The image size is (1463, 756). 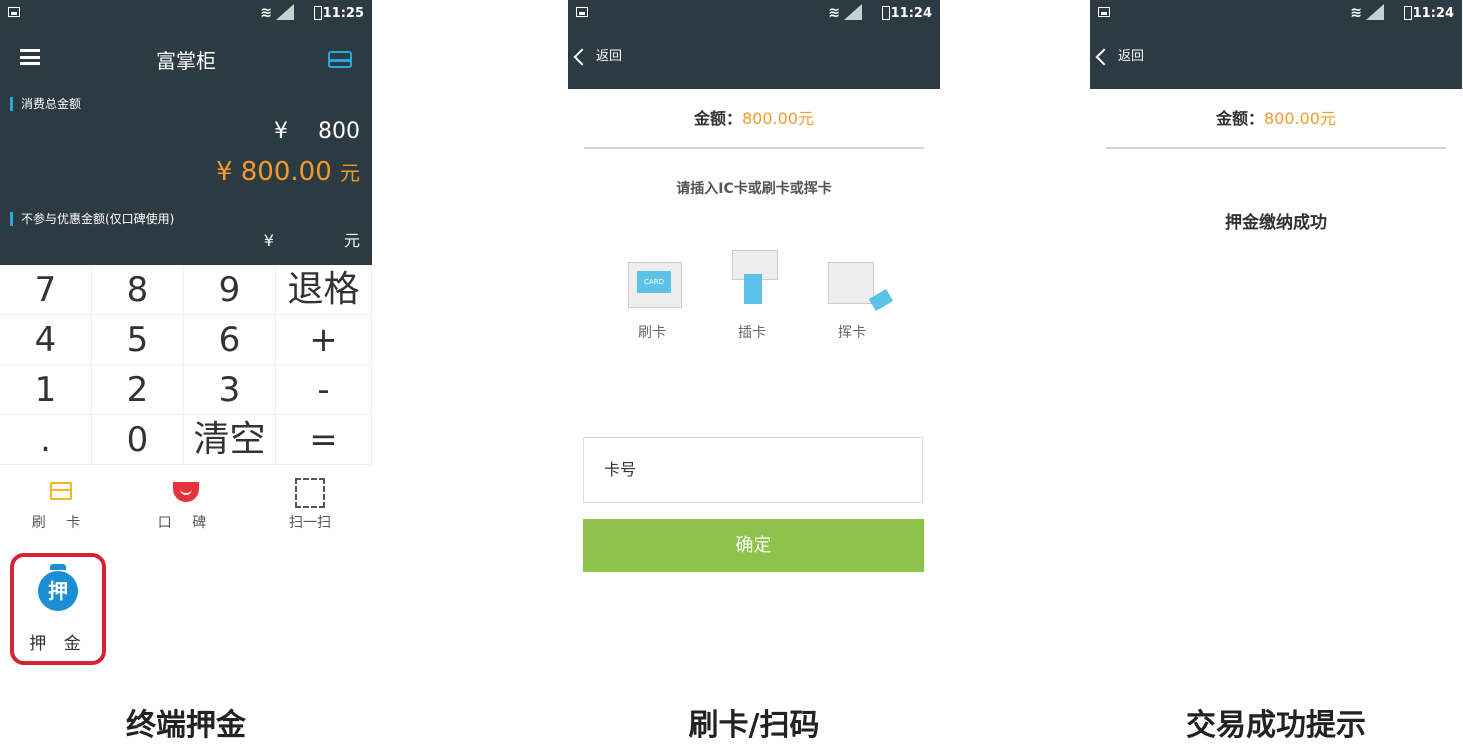 What do you see at coordinates (340, 59) in the screenshot?
I see `wallet-icon` at bounding box center [340, 59].